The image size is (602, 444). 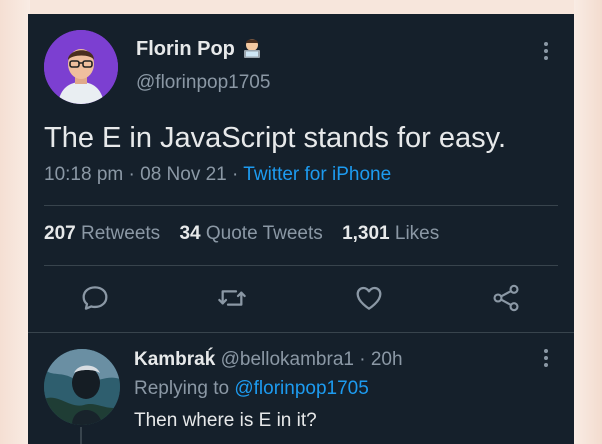 What do you see at coordinates (301, 388) in the screenshot?
I see `replying-to-mention: @florinpop1705` at bounding box center [301, 388].